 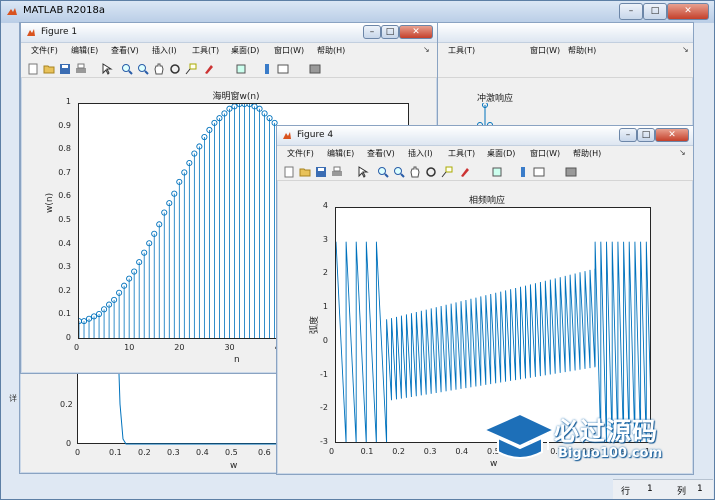 What do you see at coordinates (390, 32) in the screenshot?
I see `figure-1-maximize-button: □` at bounding box center [390, 32].